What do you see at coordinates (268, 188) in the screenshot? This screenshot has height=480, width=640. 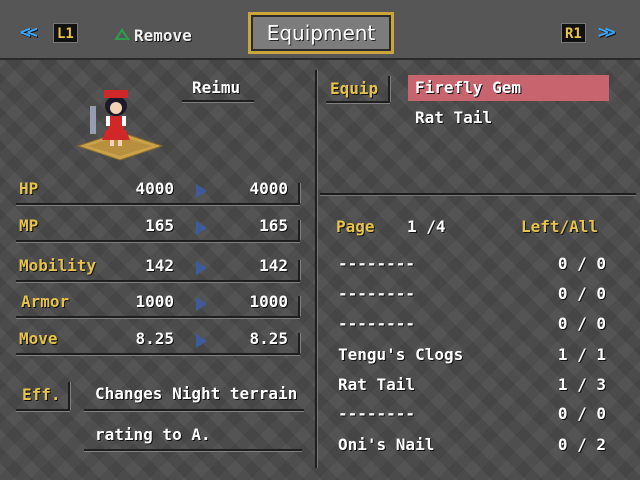 I see `stat-new-hp: 4000` at bounding box center [268, 188].